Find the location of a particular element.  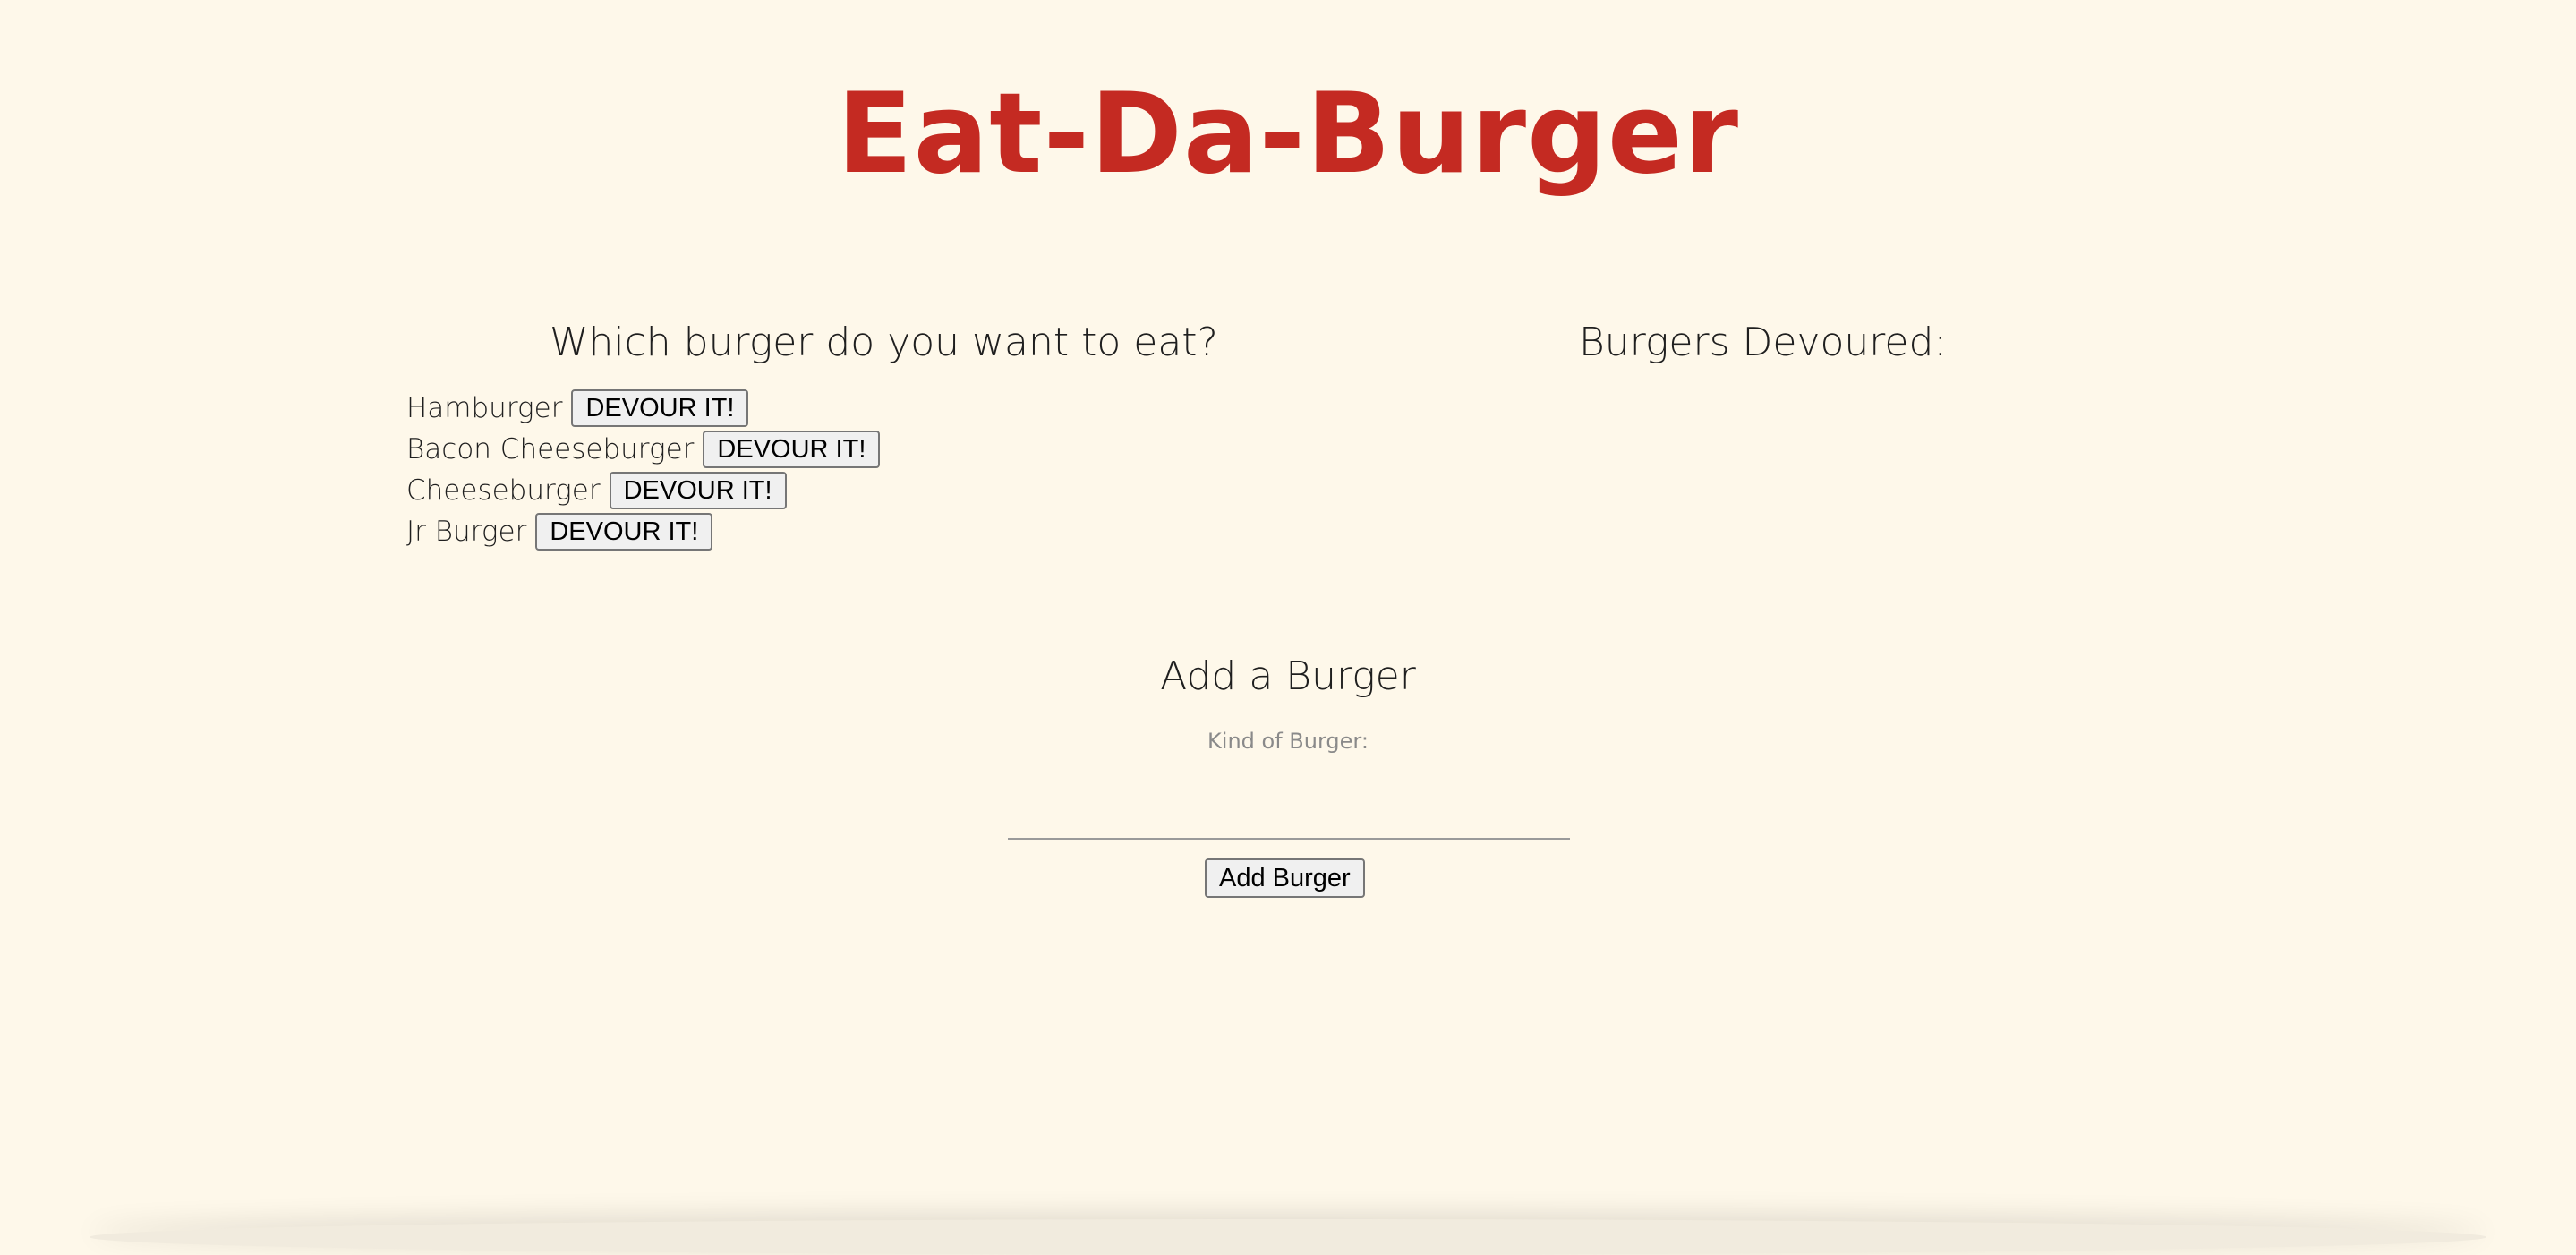

burger-name: Hamburger is located at coordinates (484, 408).